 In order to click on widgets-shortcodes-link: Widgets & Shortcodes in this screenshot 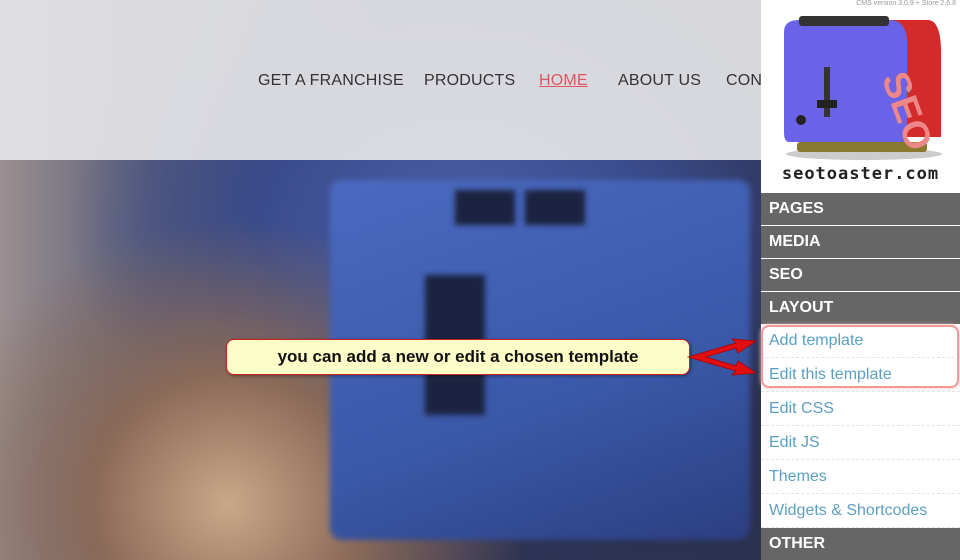, I will do `click(860, 511)`.